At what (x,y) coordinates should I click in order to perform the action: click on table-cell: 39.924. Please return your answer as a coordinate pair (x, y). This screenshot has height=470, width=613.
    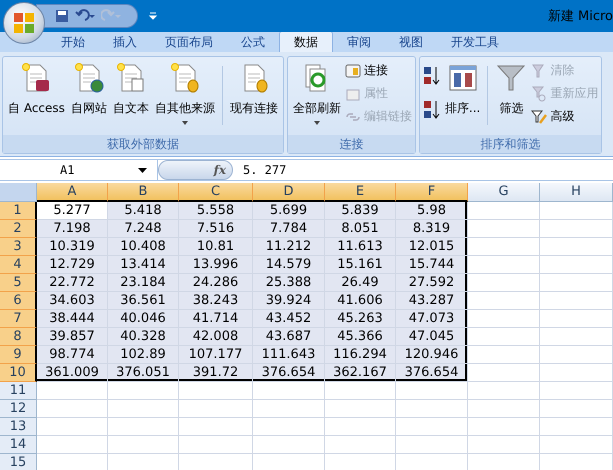
    Looking at the image, I should click on (289, 301).